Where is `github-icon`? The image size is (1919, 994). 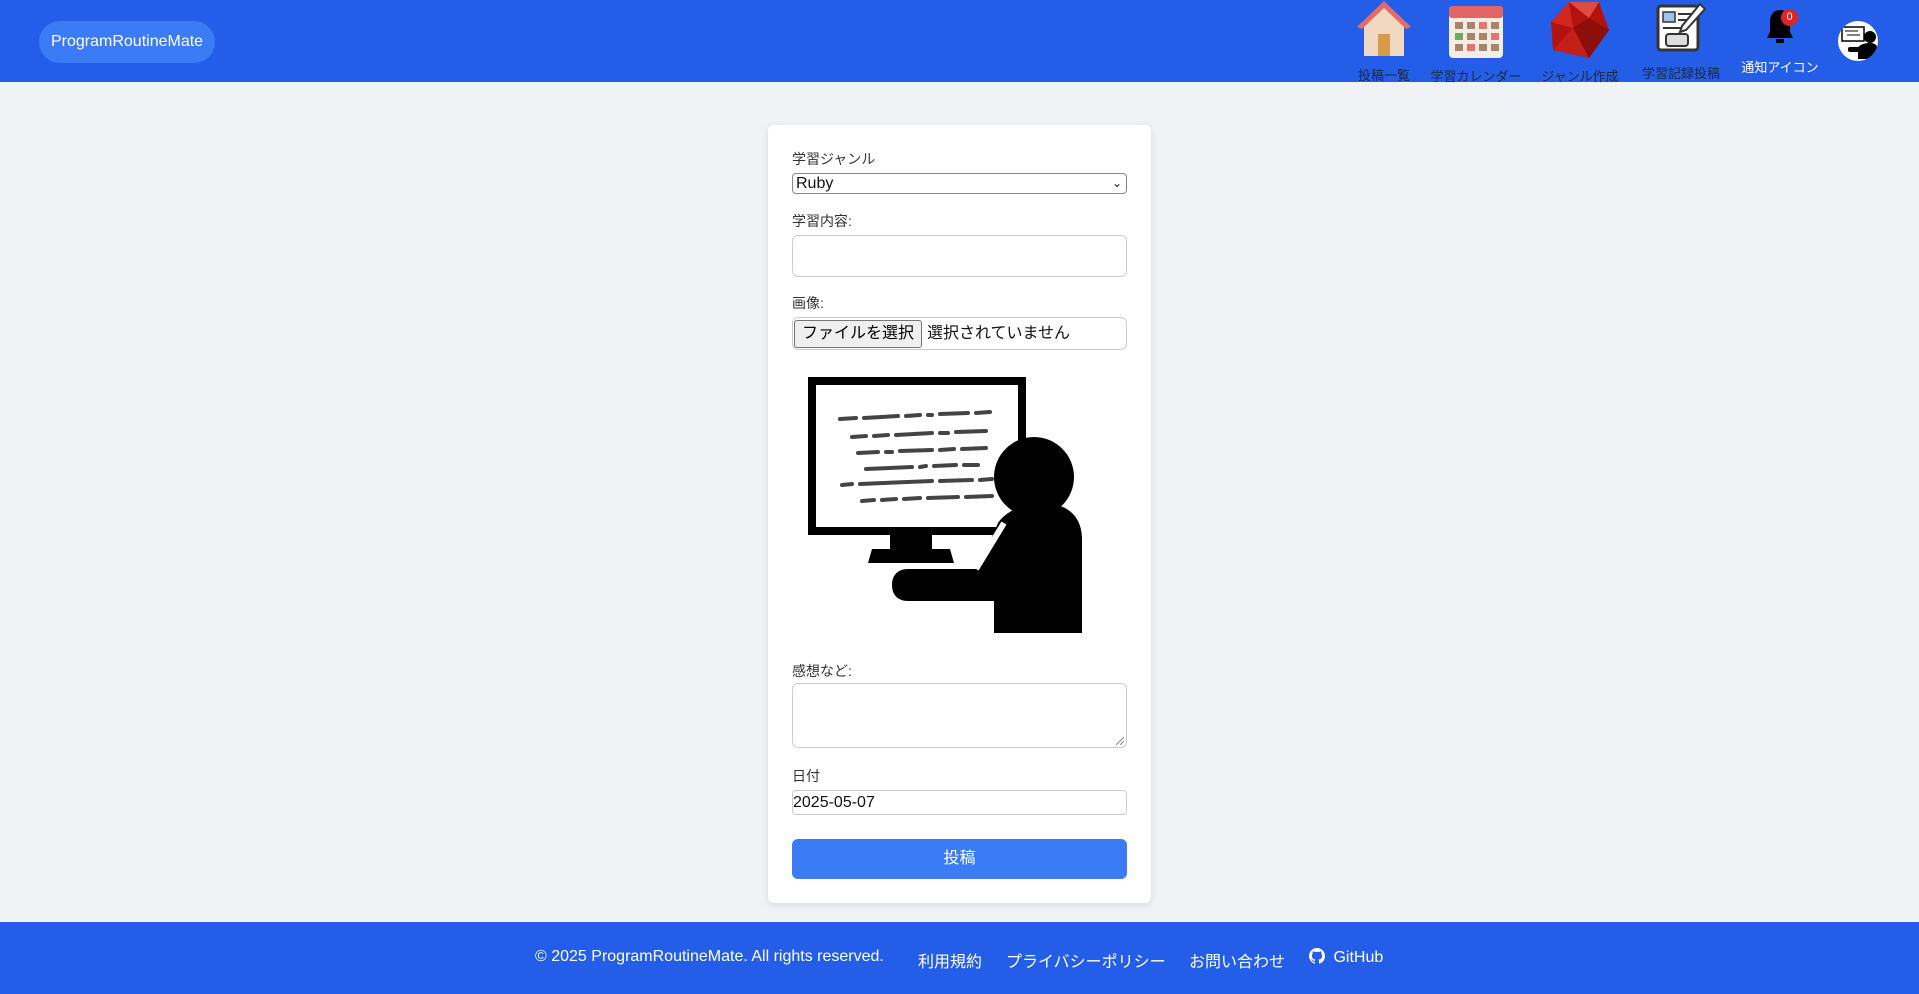 github-icon is located at coordinates (1317, 956).